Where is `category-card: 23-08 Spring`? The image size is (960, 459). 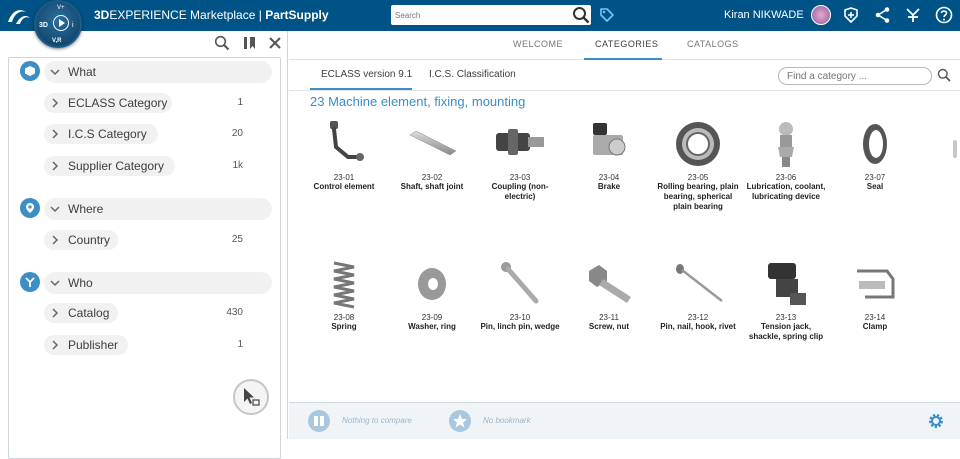
category-card: 23-08 Spring is located at coordinates (344, 294).